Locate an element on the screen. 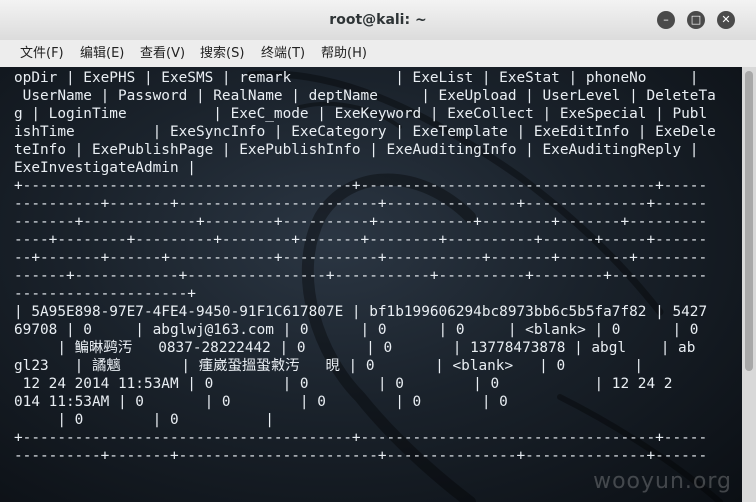 The width and height of the screenshot is (756, 502). watermark: wooyun.org is located at coordinates (662, 481).